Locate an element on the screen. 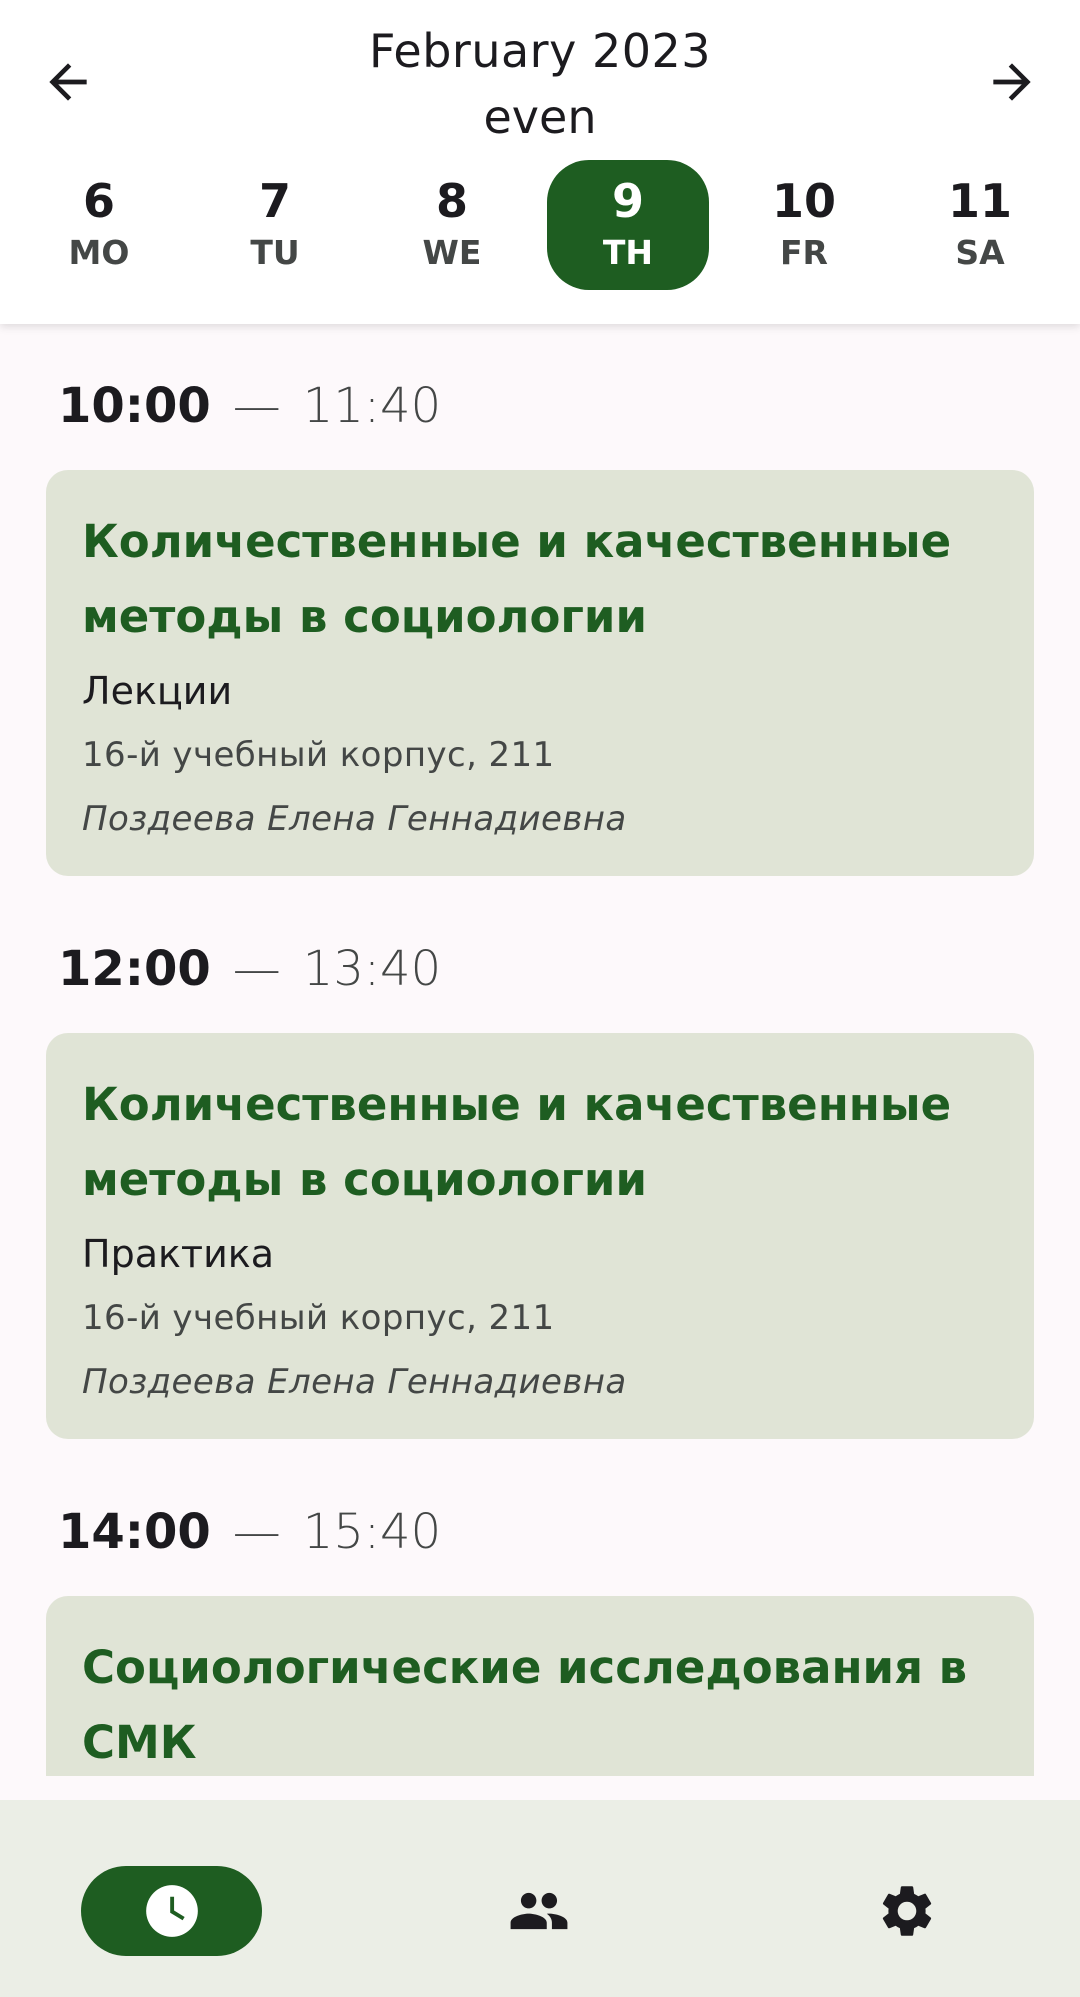  lesson-start-time: 10:00 is located at coordinates (134, 406).